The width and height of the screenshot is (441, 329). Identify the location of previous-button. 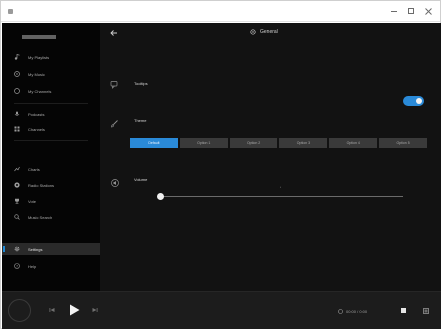
(52, 310).